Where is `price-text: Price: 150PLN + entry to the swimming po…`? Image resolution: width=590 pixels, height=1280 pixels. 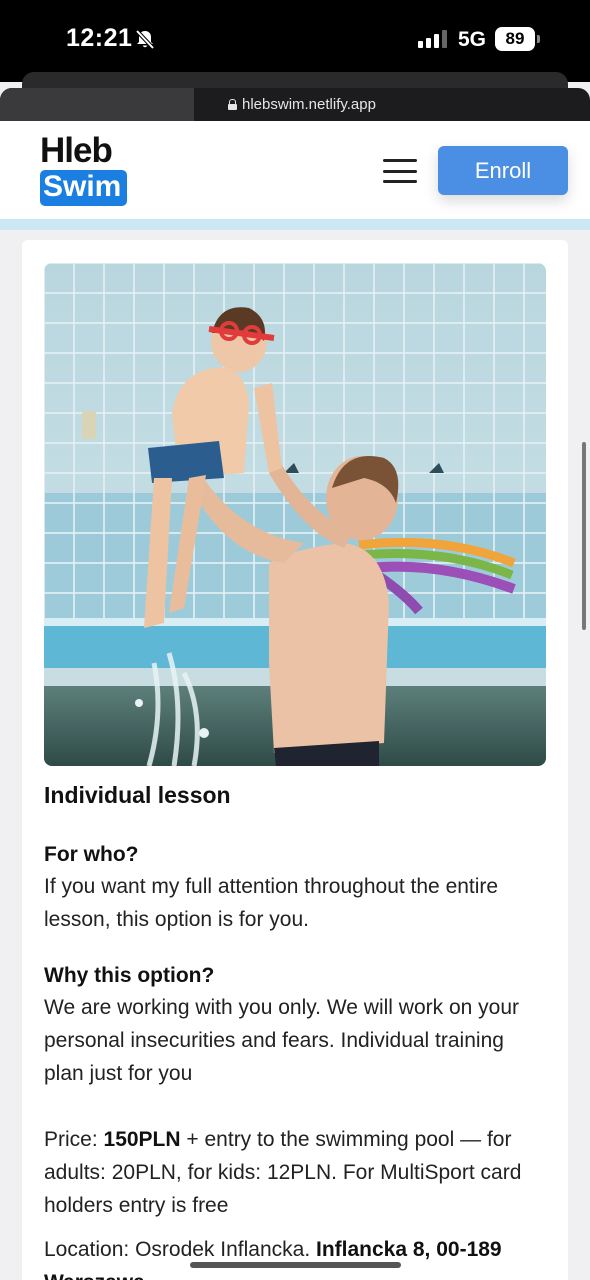 price-text: Price: 150PLN + entry to the swimming po… is located at coordinates (294, 1172).